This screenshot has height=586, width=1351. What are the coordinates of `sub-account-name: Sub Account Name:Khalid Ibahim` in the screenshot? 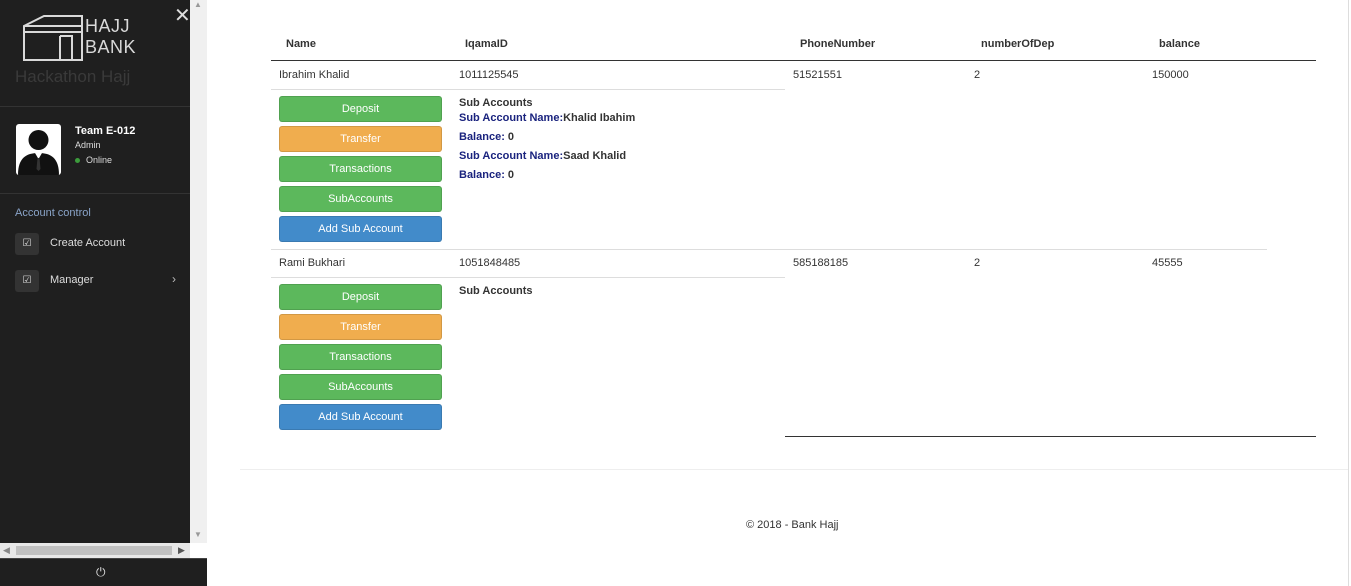 It's located at (547, 118).